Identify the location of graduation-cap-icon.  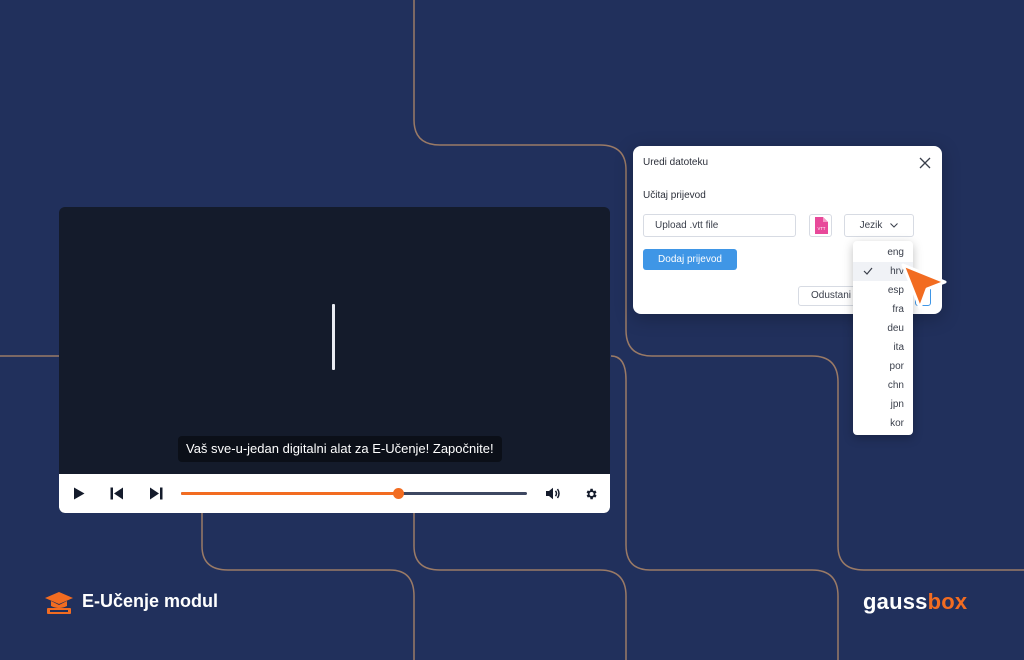
(59, 603).